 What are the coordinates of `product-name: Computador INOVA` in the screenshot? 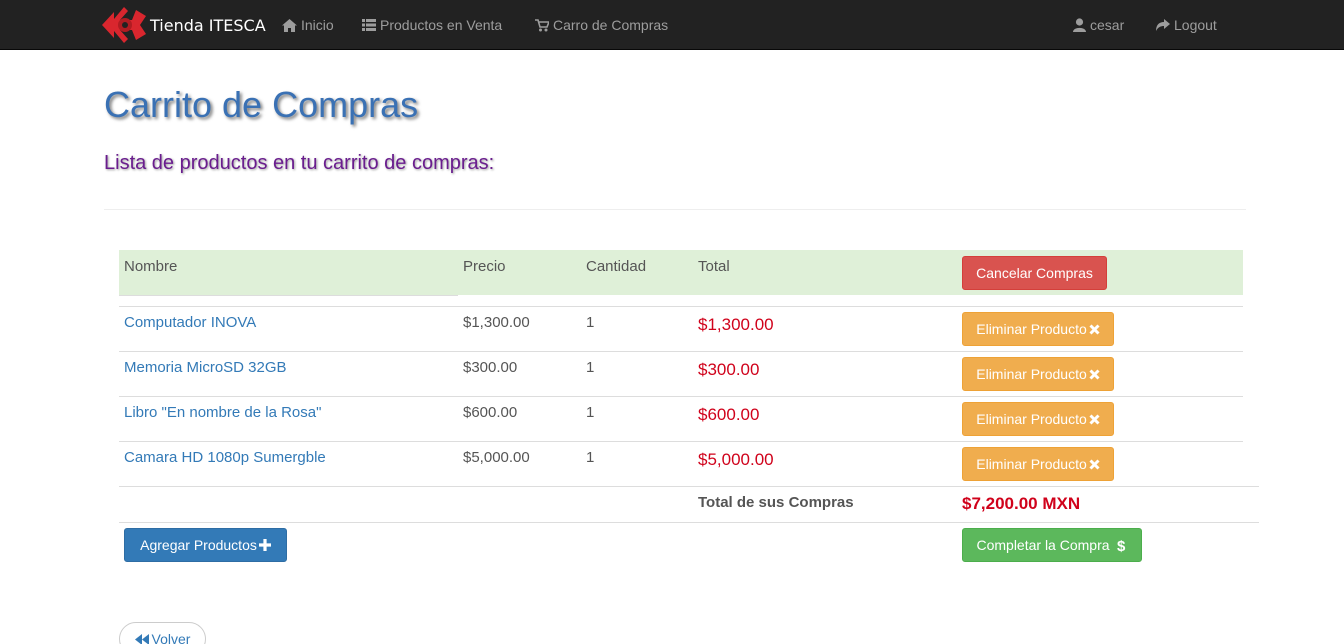 It's located at (190, 322).